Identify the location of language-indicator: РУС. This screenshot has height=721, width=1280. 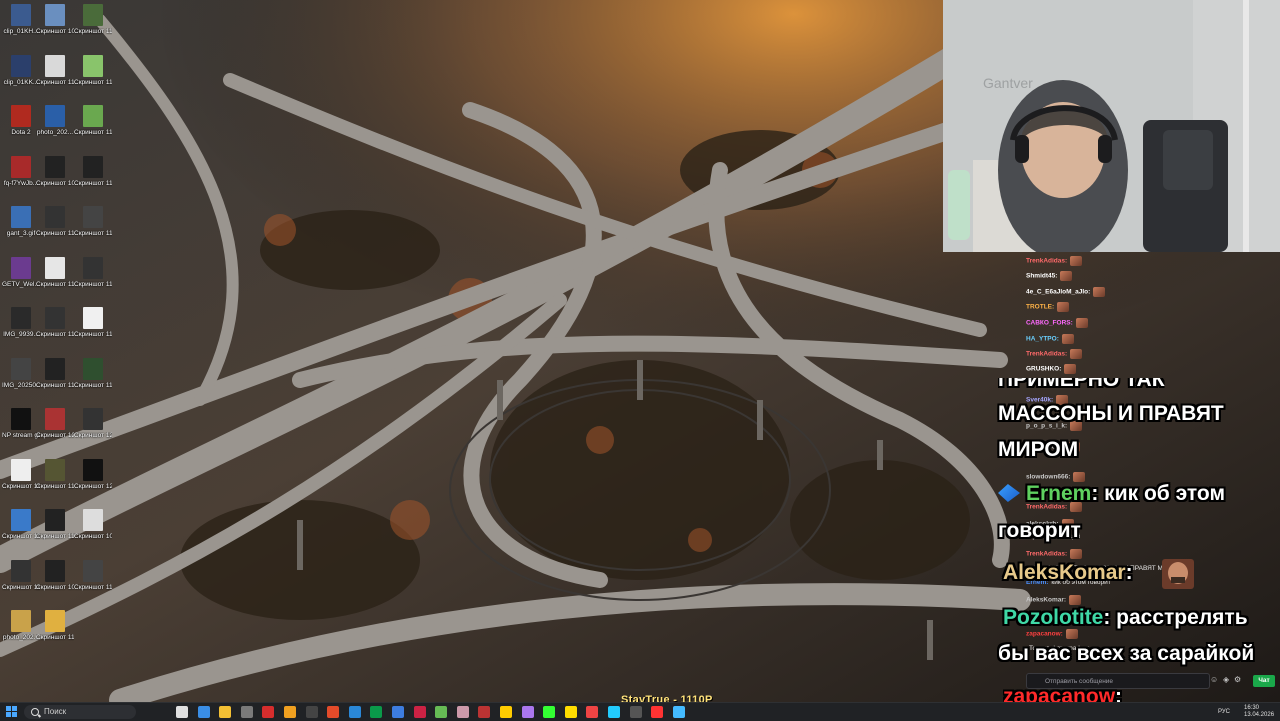
(1224, 712).